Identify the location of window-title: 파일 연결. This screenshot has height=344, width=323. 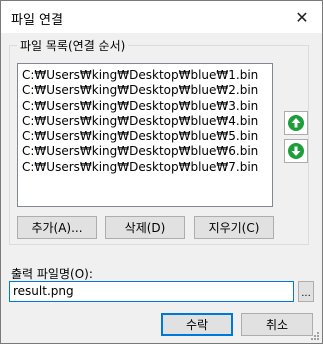
(37, 20).